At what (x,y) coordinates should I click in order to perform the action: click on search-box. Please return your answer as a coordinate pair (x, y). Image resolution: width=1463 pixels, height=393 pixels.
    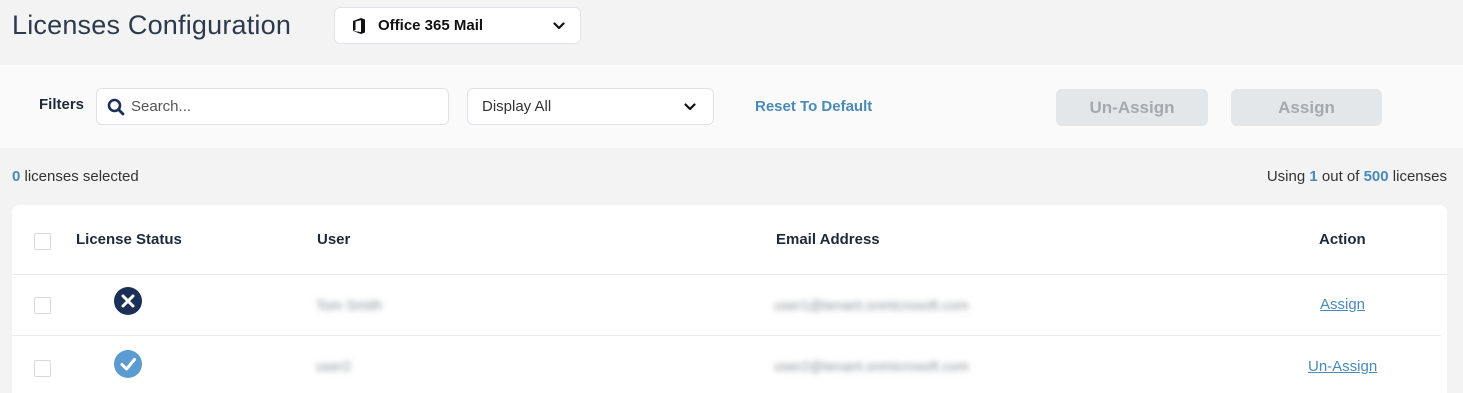
    Looking at the image, I should click on (272, 106).